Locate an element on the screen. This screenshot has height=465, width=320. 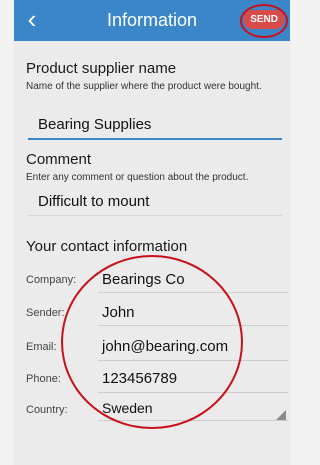
back-button: ‹ is located at coordinates (32, 20).